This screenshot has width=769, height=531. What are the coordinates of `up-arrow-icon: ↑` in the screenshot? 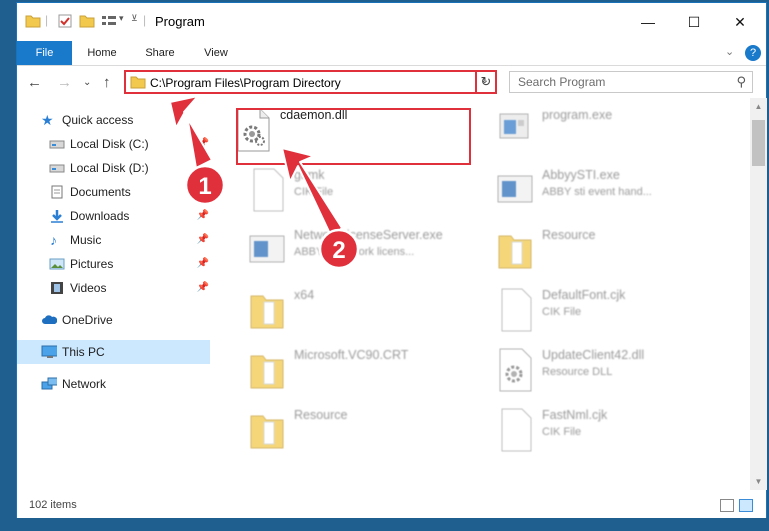 It's located at (107, 82).